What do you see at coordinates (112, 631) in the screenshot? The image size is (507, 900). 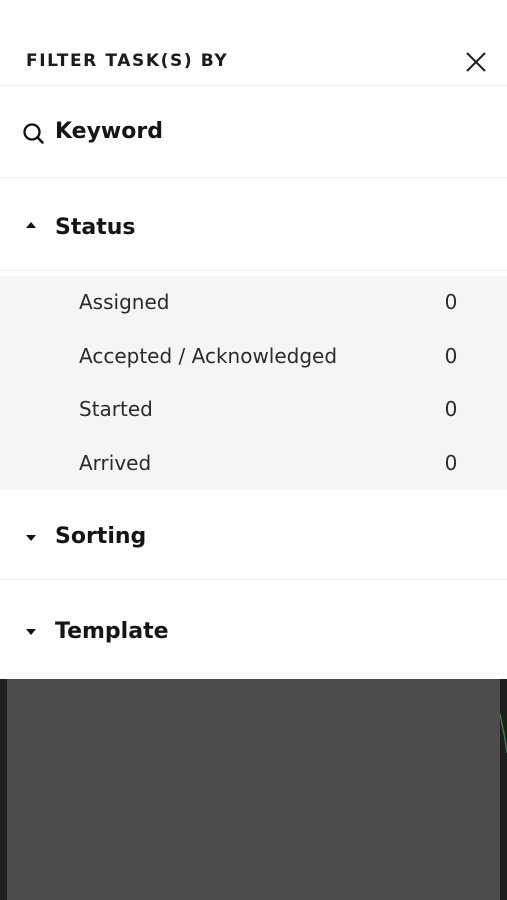 I see `template-label: Template` at bounding box center [112, 631].